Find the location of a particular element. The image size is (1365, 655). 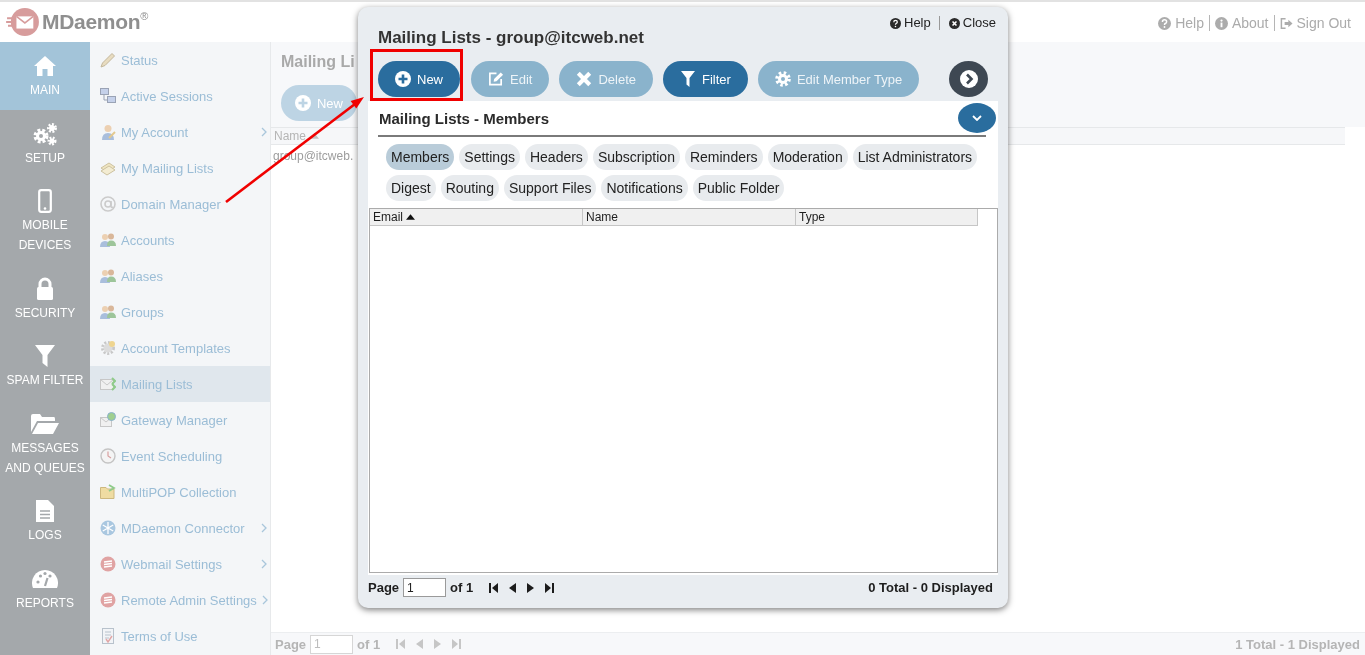

sign-out-icon is located at coordinates (1286, 23).